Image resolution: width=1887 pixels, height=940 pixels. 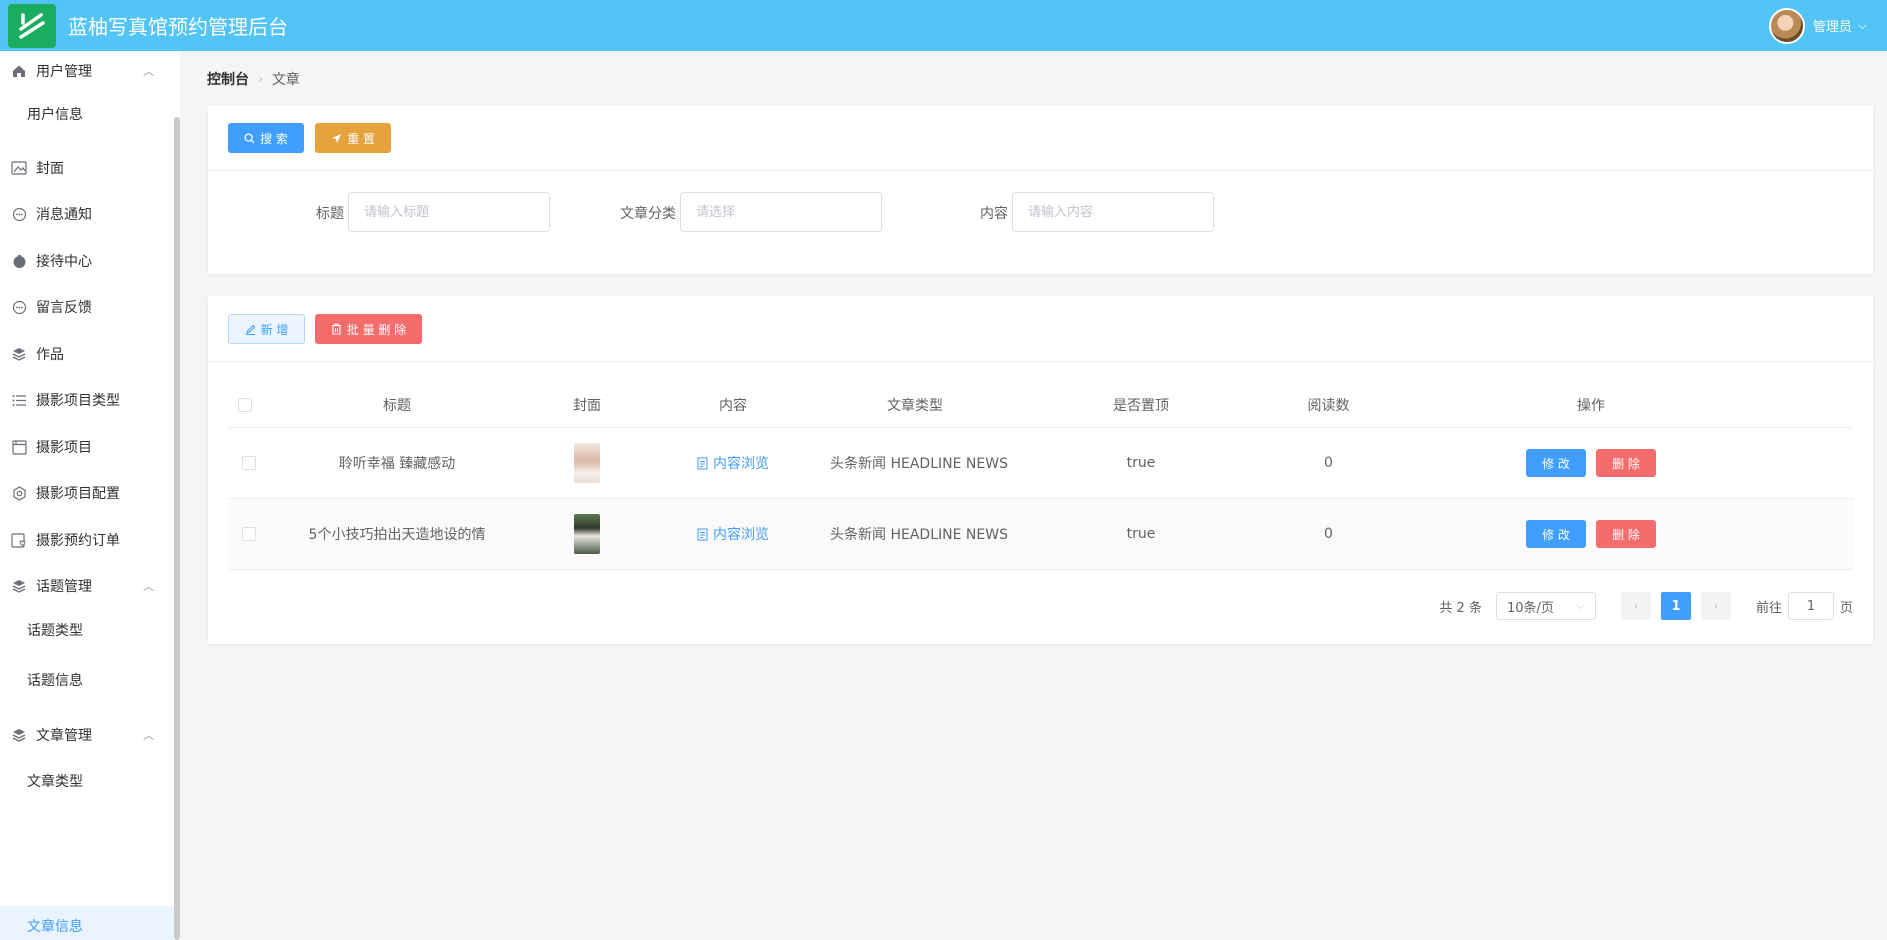 I want to click on goto-suffix: 页, so click(x=1846, y=608).